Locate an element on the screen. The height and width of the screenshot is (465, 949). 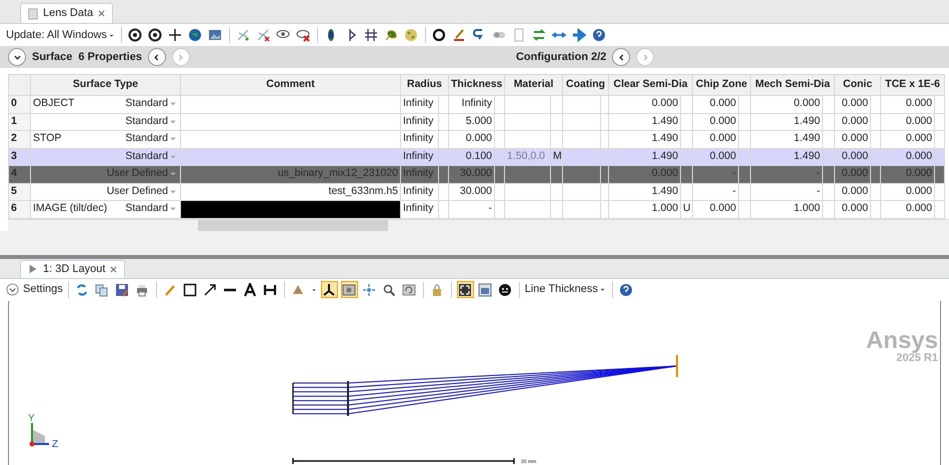
table-cell: 0.100 is located at coordinates (471, 157).